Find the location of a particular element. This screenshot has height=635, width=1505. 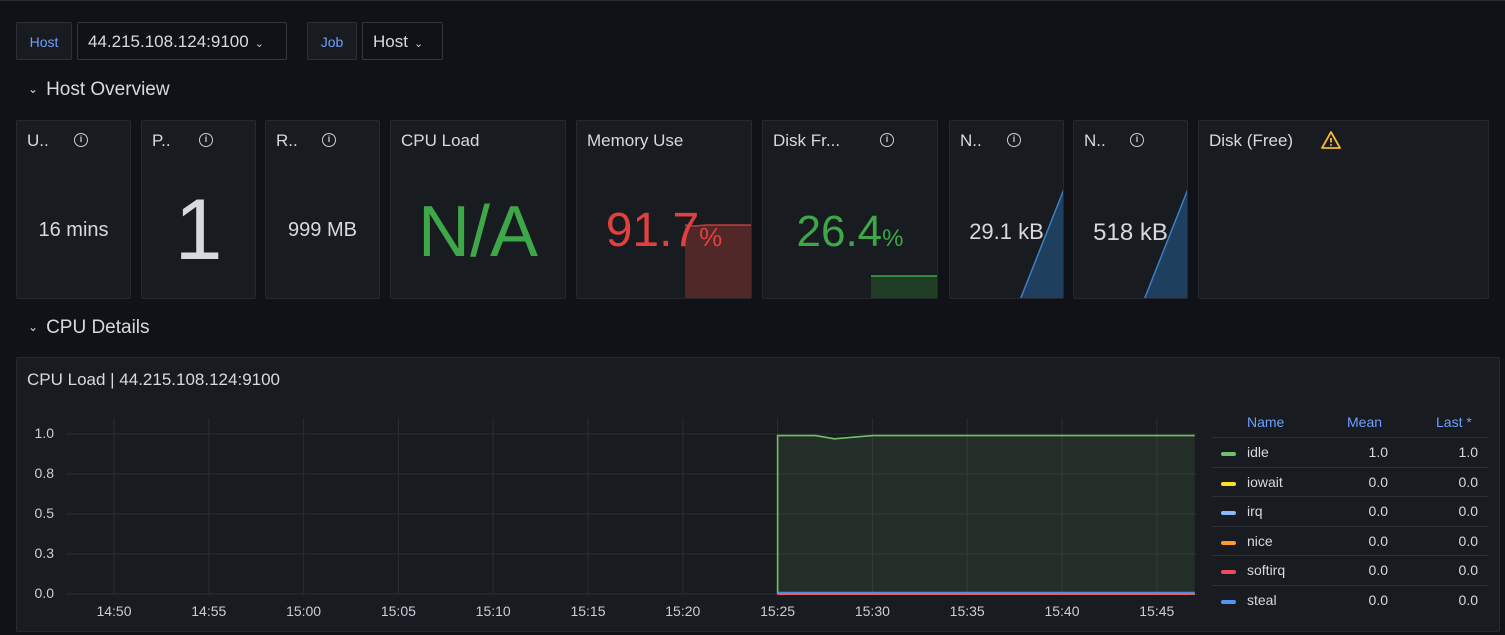

stat-value: 16 mins is located at coordinates (73, 230).